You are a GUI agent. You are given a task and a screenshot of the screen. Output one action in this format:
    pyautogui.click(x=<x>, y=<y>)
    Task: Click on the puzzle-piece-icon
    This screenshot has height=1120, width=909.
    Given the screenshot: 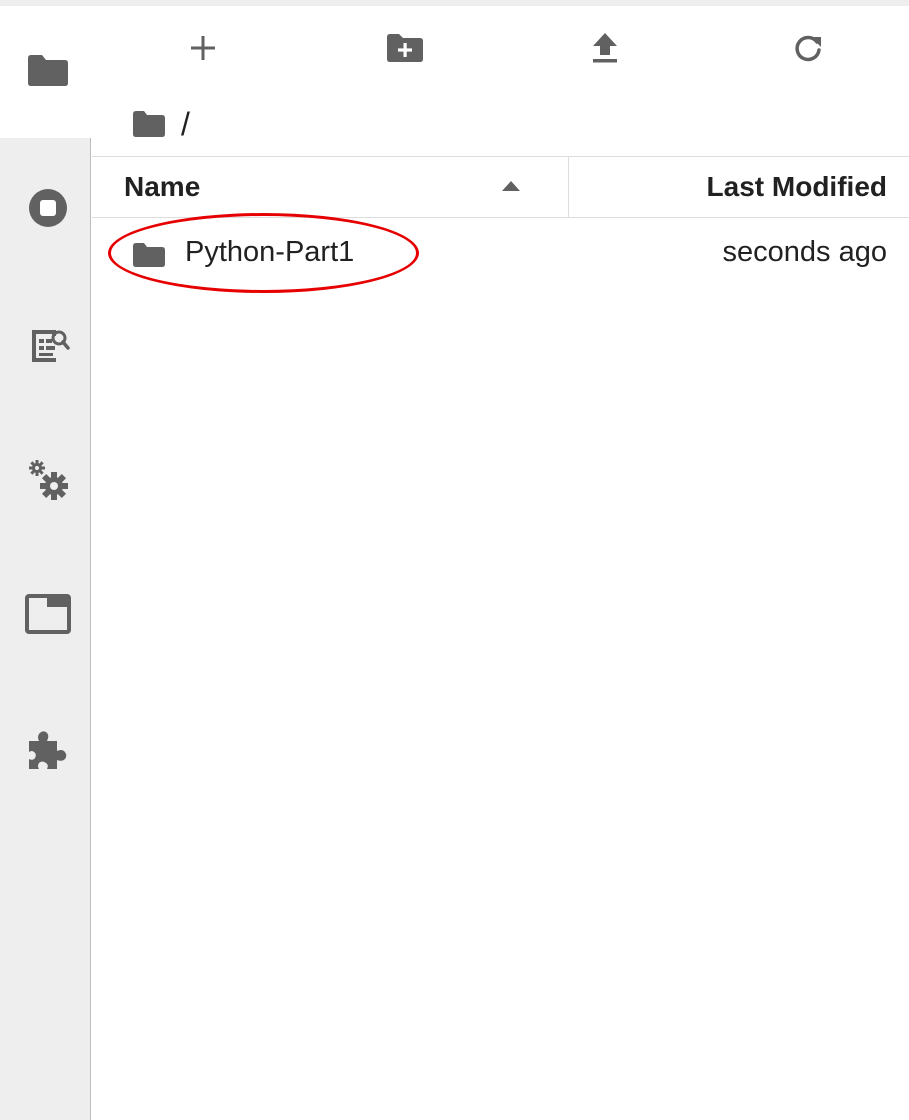 What is the action you would take?
    pyautogui.click(x=48, y=750)
    